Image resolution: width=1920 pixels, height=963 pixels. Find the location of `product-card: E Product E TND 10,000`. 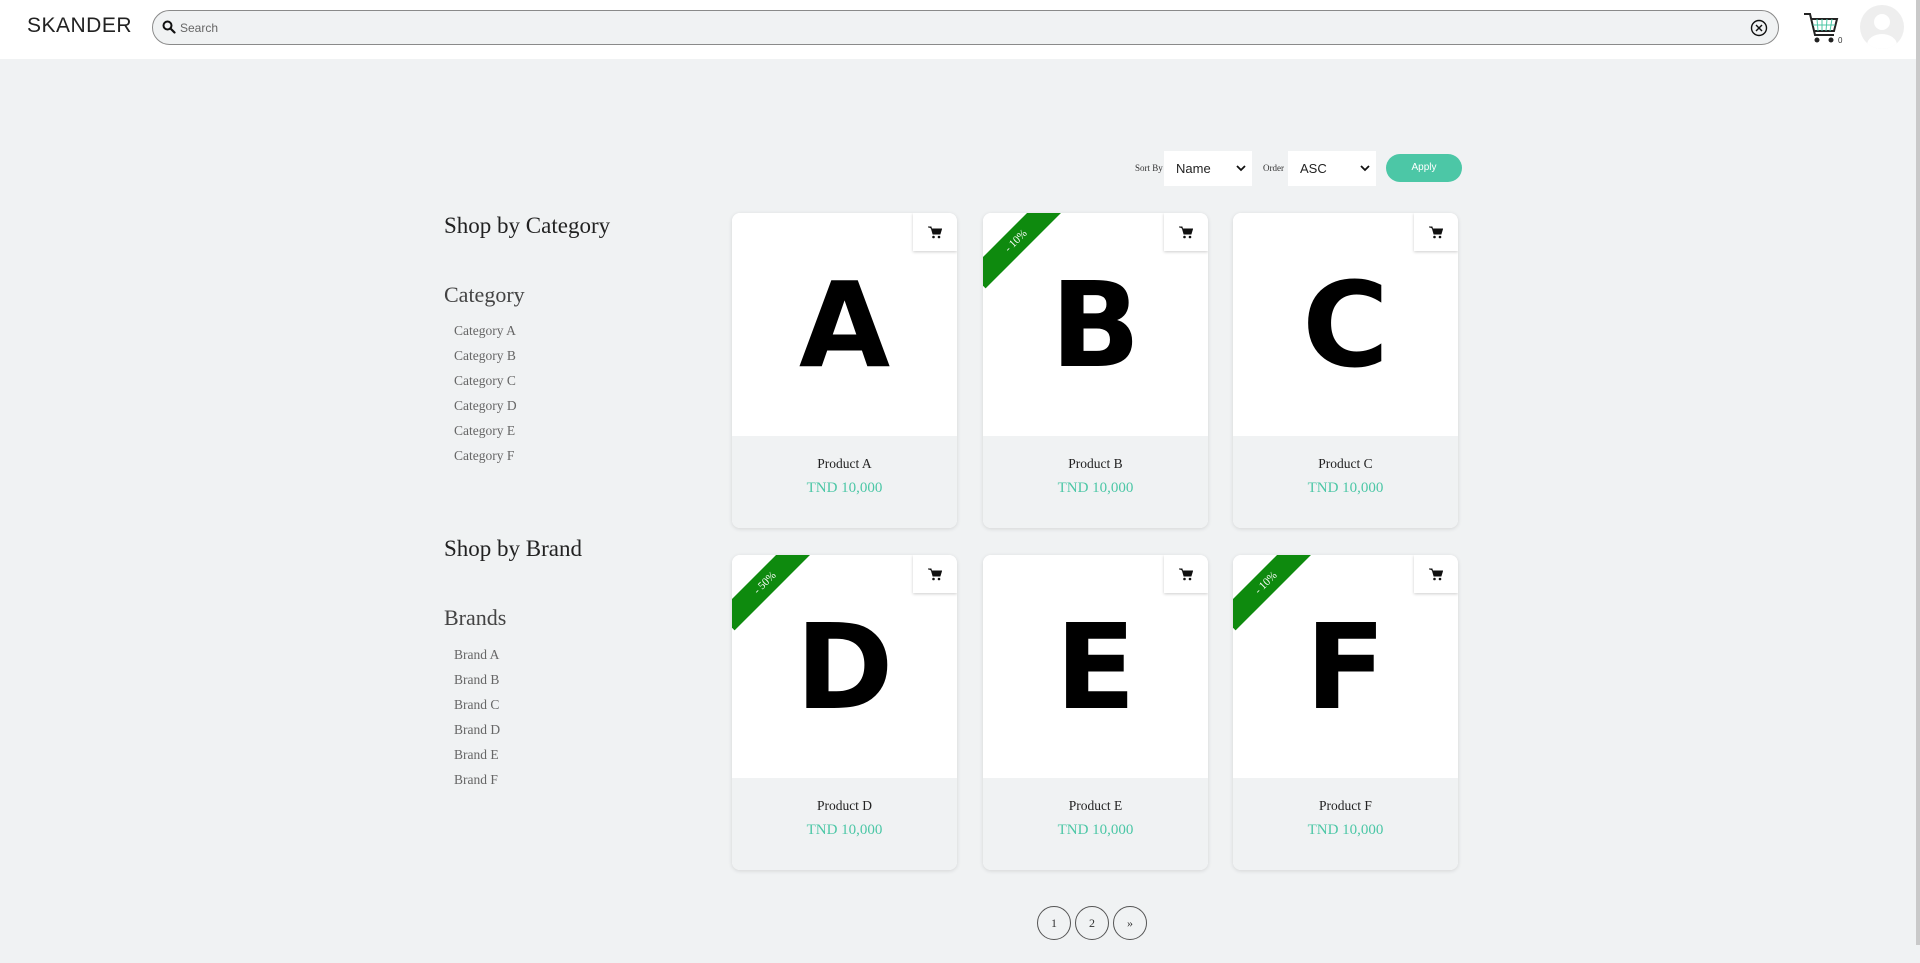

product-card: E Product E TND 10,000 is located at coordinates (1095, 712).